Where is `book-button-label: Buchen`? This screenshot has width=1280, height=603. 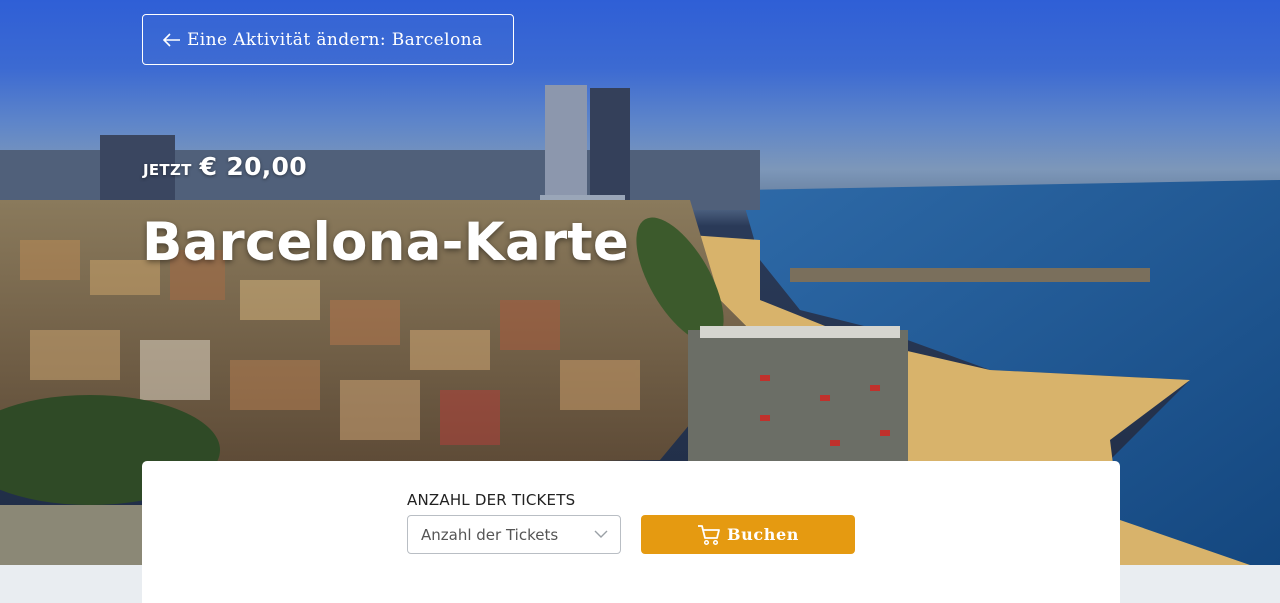 book-button-label: Buchen is located at coordinates (763, 534).